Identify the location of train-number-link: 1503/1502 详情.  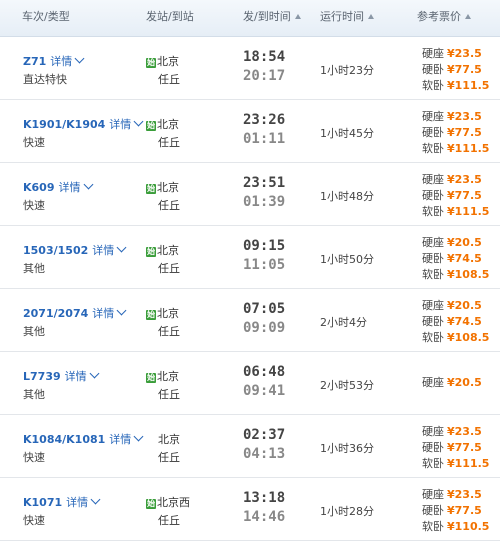
(75, 250).